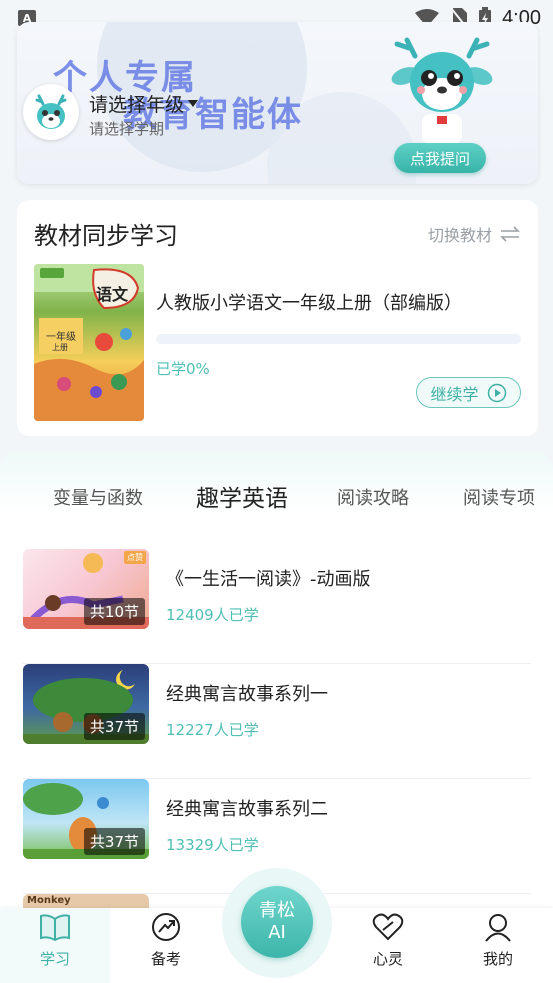 Image resolution: width=553 pixels, height=983 pixels. What do you see at coordinates (309, 303) in the screenshot?
I see `textbook-name: 人教版小学语文一年级上册（部编版）` at bounding box center [309, 303].